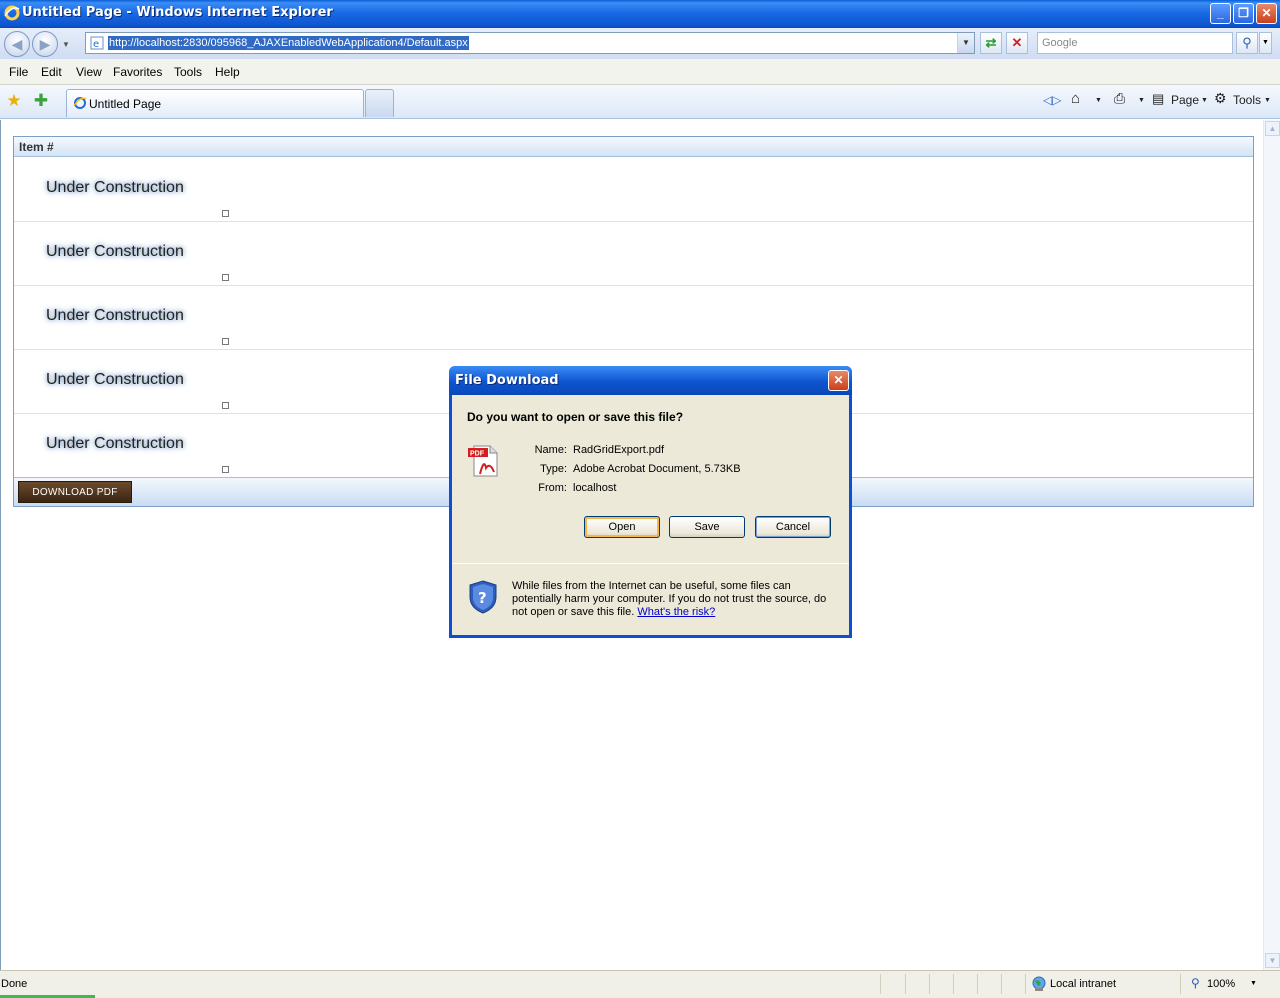 This screenshot has width=1280, height=998. Describe the element at coordinates (707, 527) in the screenshot. I see `save-button: Save` at that location.